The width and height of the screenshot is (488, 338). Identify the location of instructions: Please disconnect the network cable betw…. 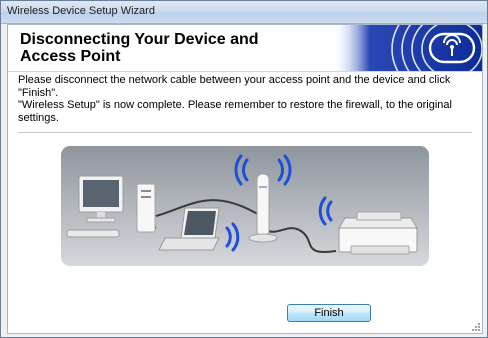
(245, 99).